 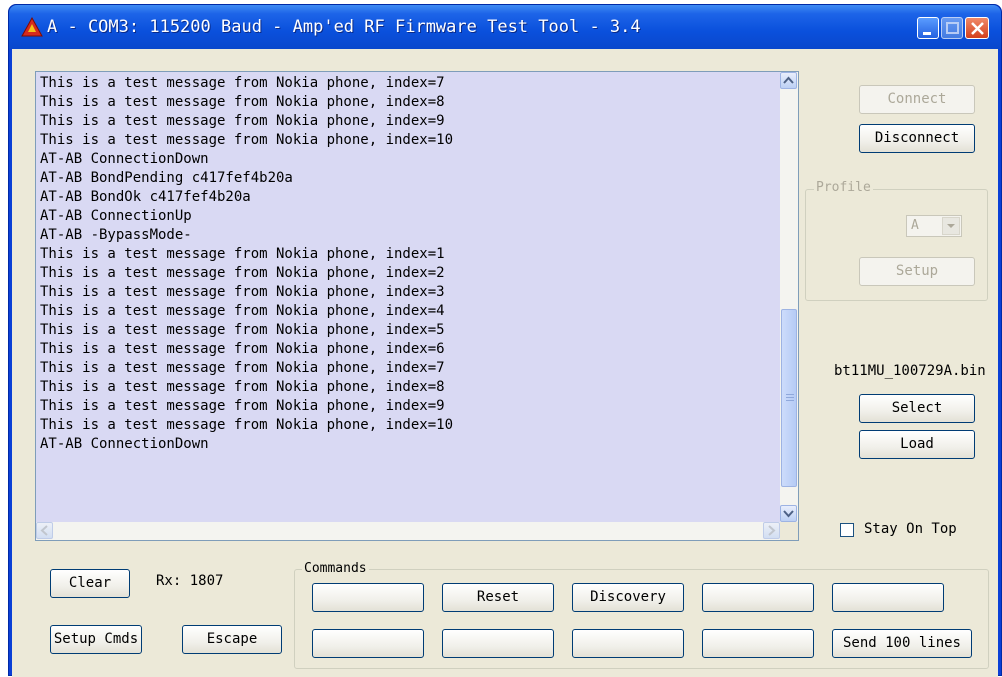 I want to click on minimize-icon, so click(x=927, y=33).